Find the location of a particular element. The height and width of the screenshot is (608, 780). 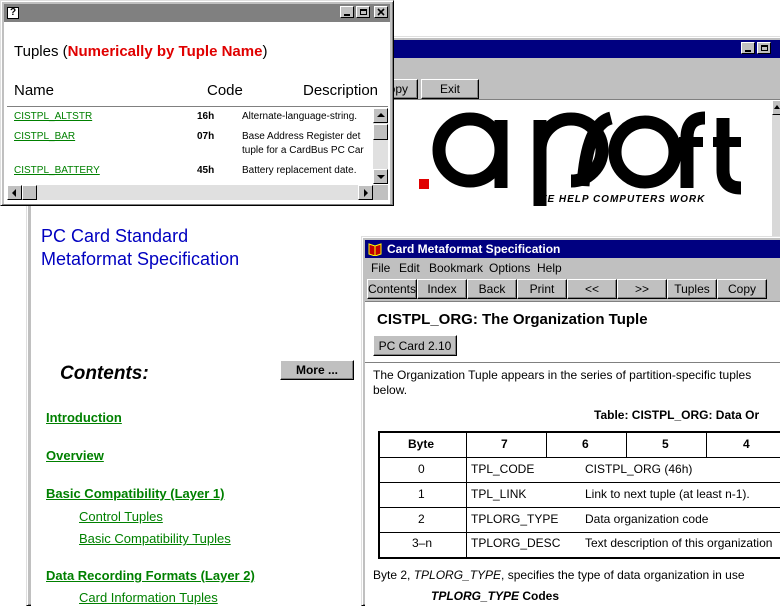

menu-help: Help is located at coordinates (549, 268).